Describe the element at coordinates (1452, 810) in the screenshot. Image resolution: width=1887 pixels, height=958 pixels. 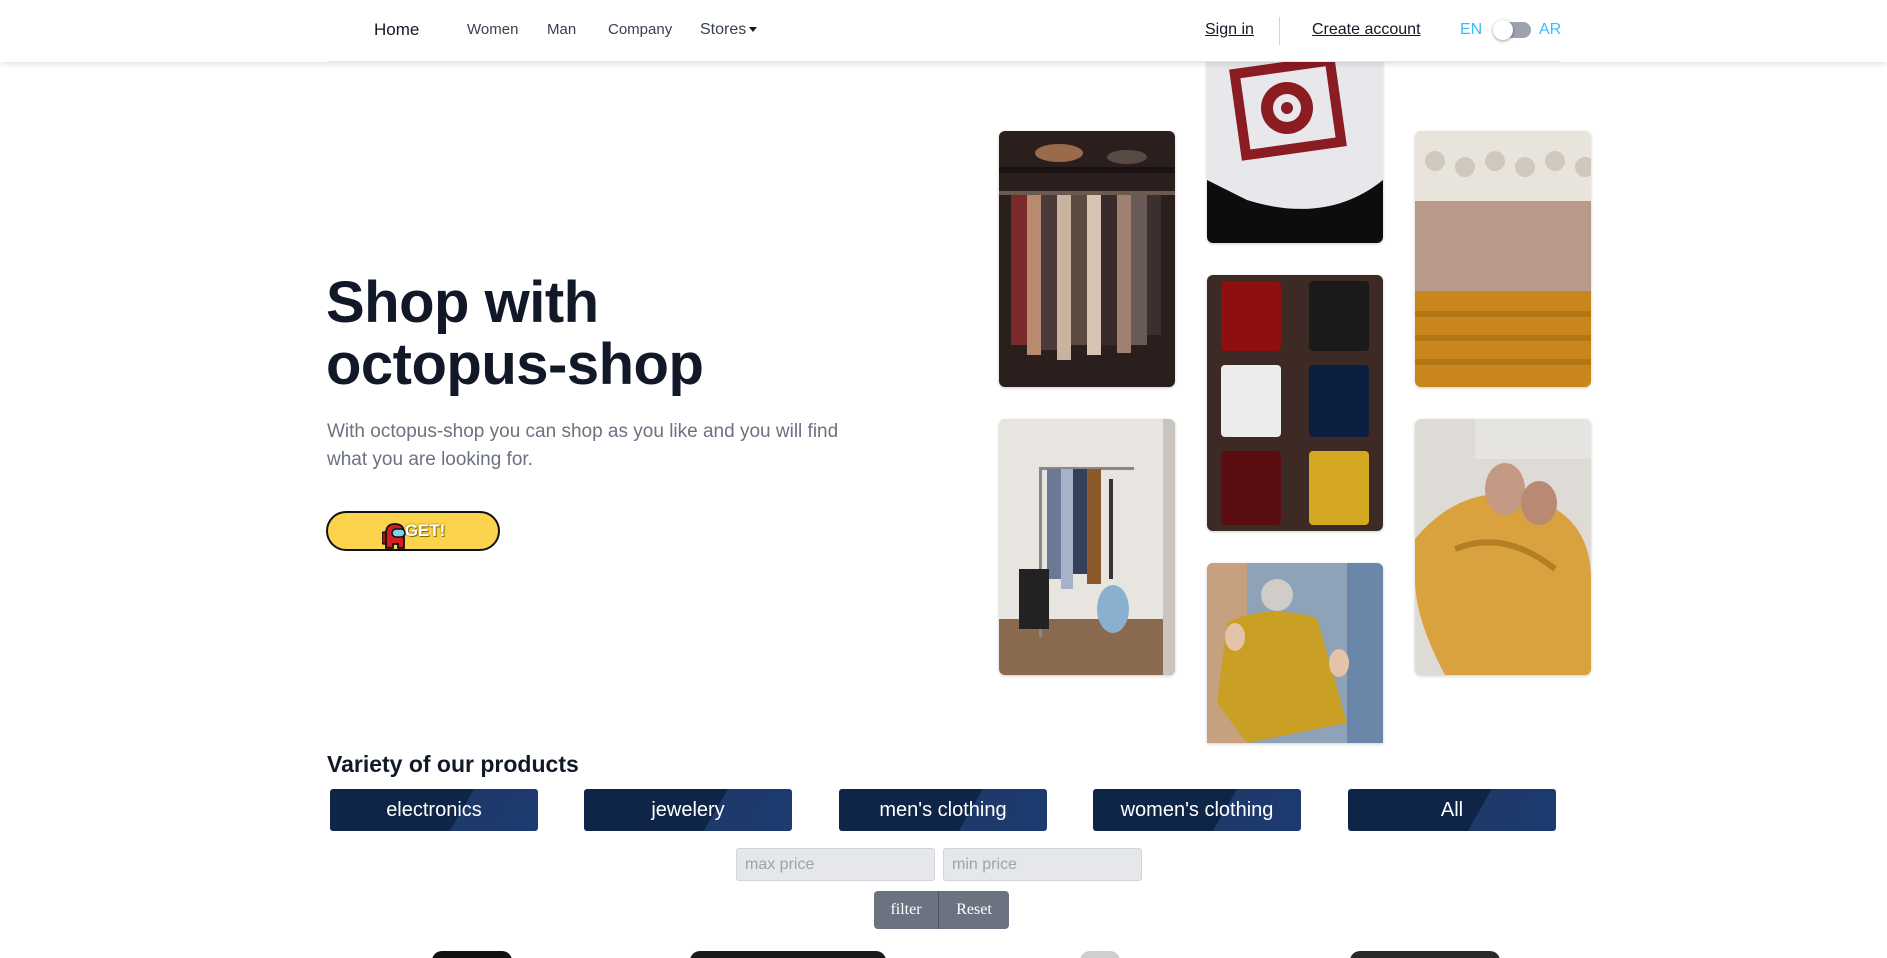
I see `category-all-button: All` at that location.